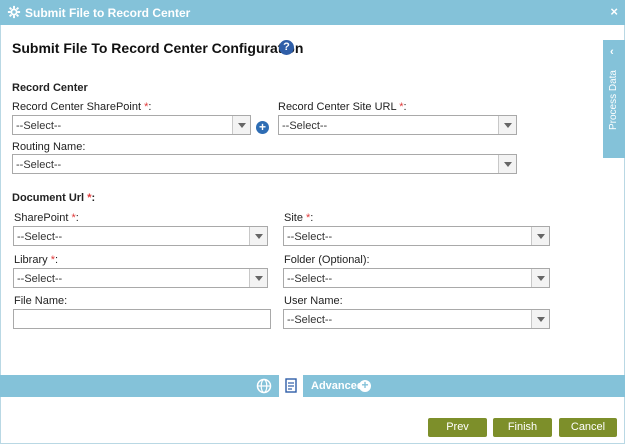 This screenshot has width=625, height=444. What do you see at coordinates (397, 125) in the screenshot?
I see `record-center-site-url-select: --Select--` at bounding box center [397, 125].